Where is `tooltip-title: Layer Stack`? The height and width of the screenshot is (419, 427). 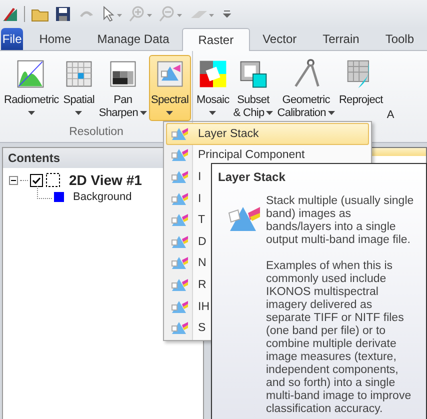 tooltip-title: Layer Stack is located at coordinates (252, 177).